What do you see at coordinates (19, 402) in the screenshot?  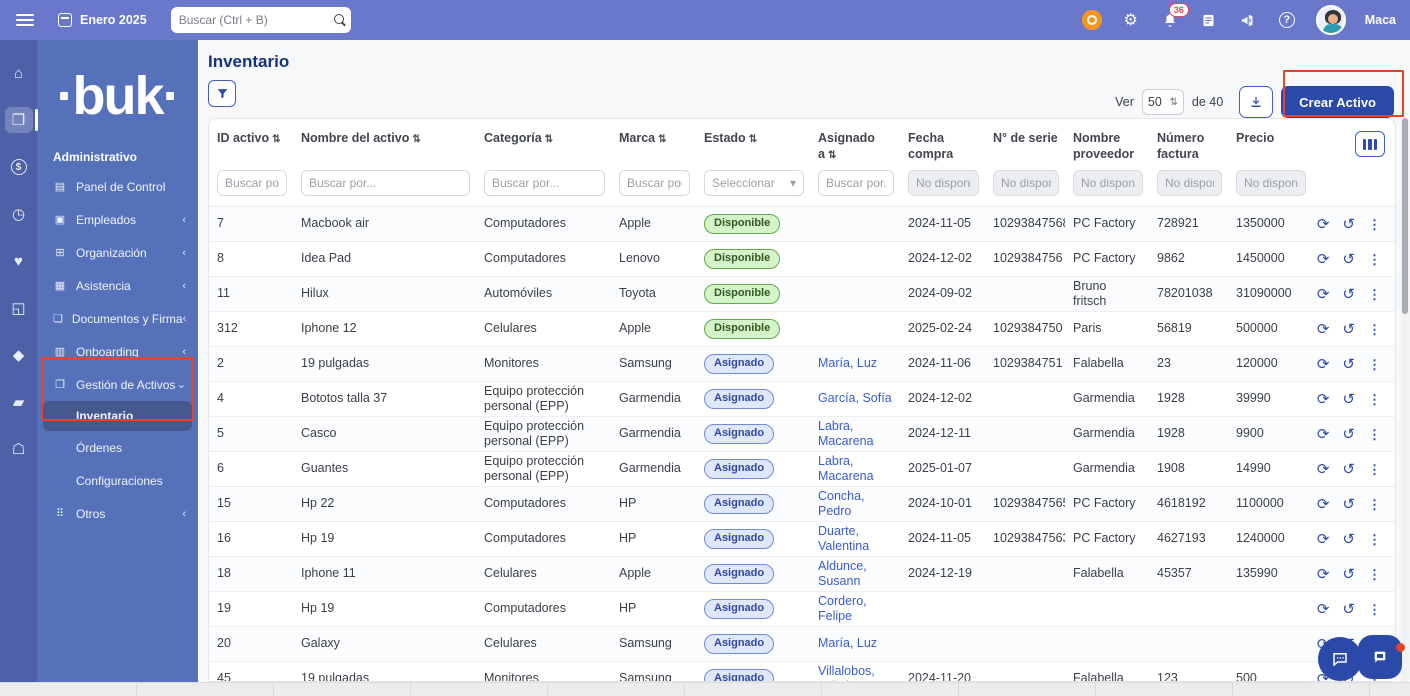 I see `files-icon: ▰` at bounding box center [19, 402].